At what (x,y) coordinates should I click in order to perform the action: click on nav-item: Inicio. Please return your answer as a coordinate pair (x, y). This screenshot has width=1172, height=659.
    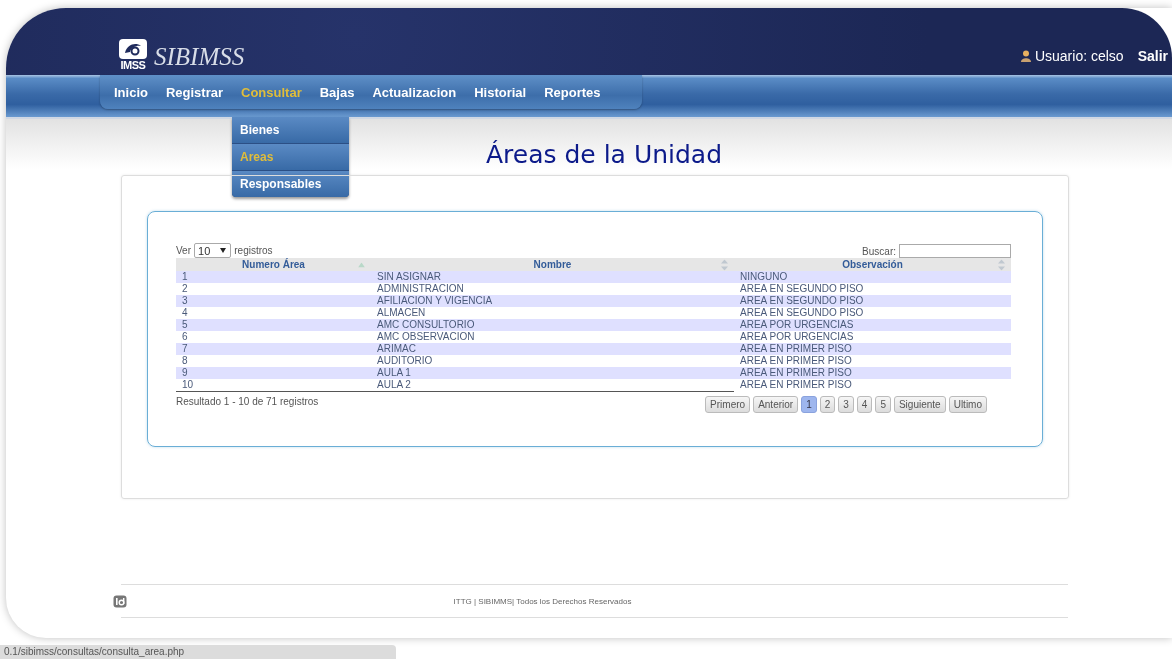
    Looking at the image, I should click on (131, 92).